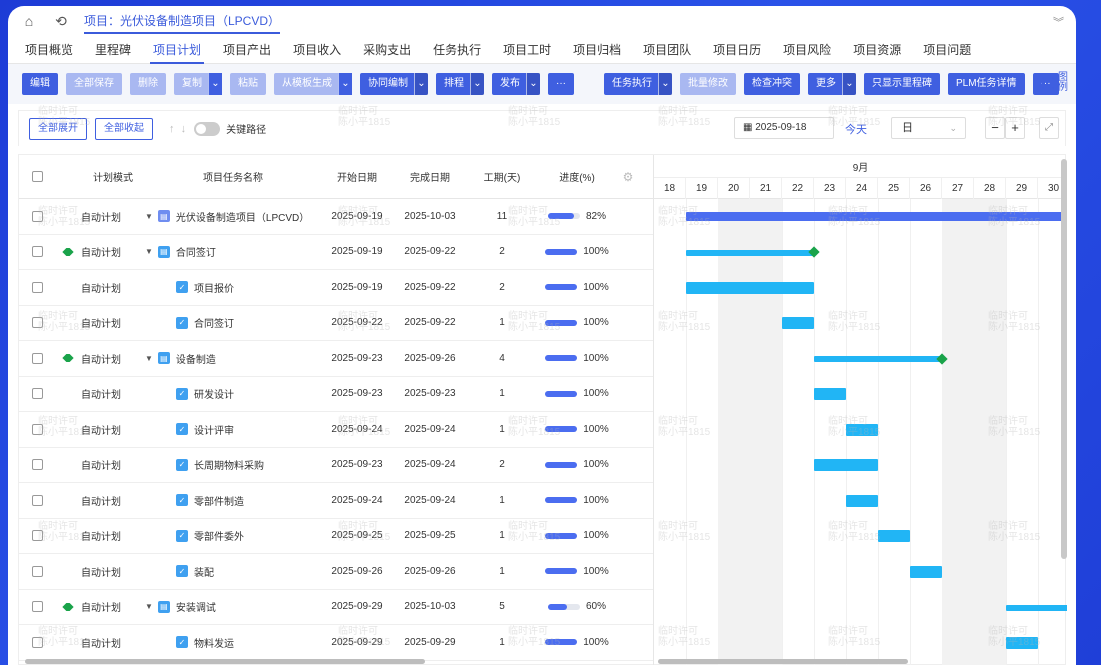 Image resolution: width=1101 pixels, height=665 pixels. I want to click on task-name-cell: ✓ 零部件制造, so click(233, 500).